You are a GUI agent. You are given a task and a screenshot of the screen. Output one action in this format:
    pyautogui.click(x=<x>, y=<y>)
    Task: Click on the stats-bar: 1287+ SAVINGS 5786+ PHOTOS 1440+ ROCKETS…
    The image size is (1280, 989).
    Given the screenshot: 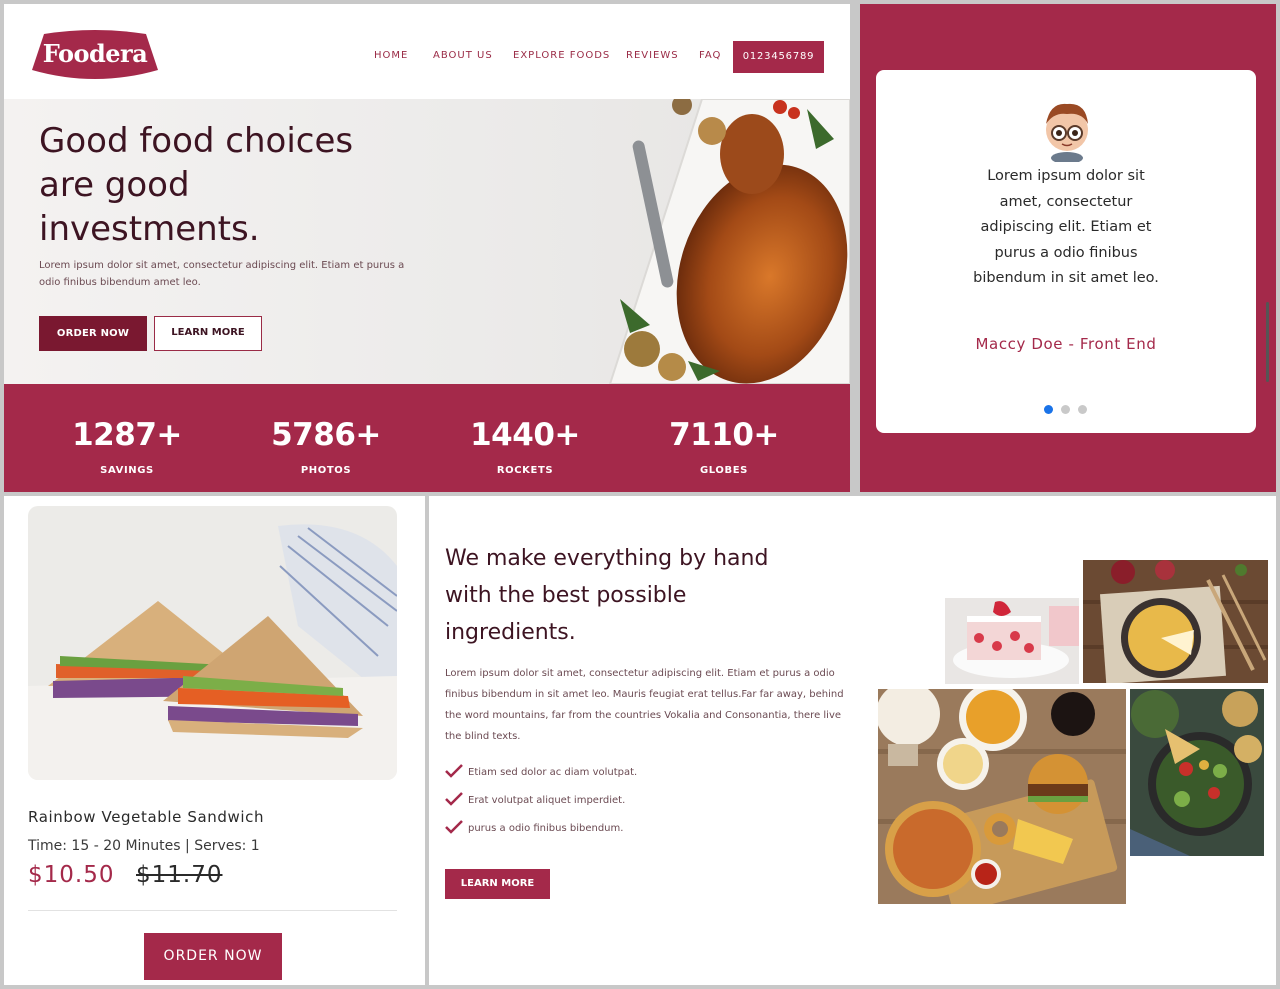 What is the action you would take?
    pyautogui.click(x=427, y=438)
    